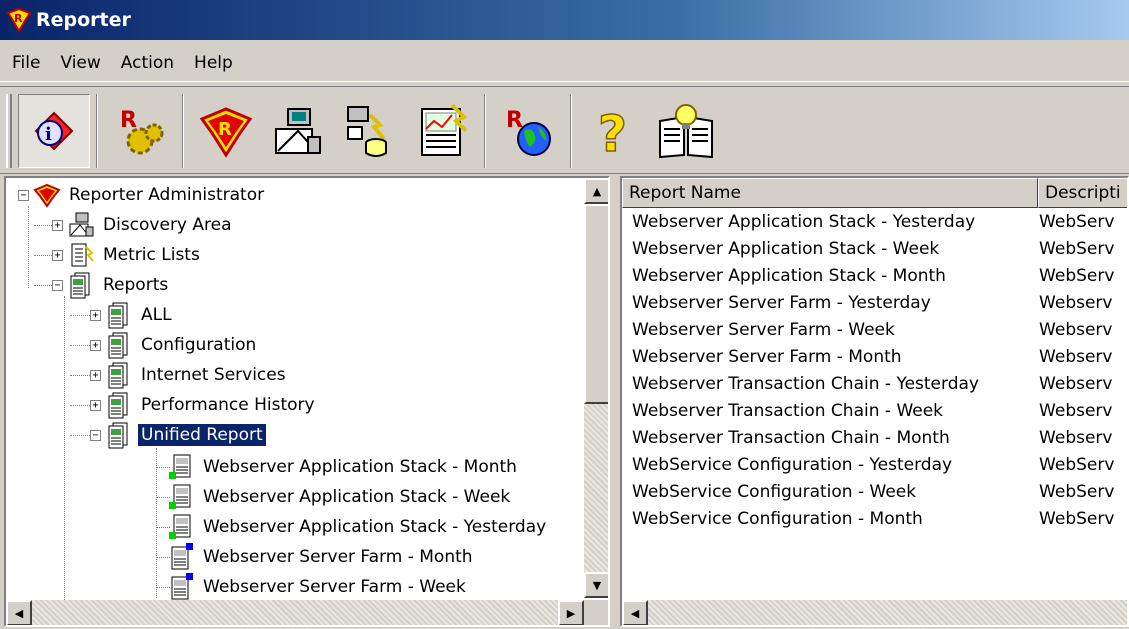 The width and height of the screenshot is (1129, 629). I want to click on settings-button: R, so click(140, 131).